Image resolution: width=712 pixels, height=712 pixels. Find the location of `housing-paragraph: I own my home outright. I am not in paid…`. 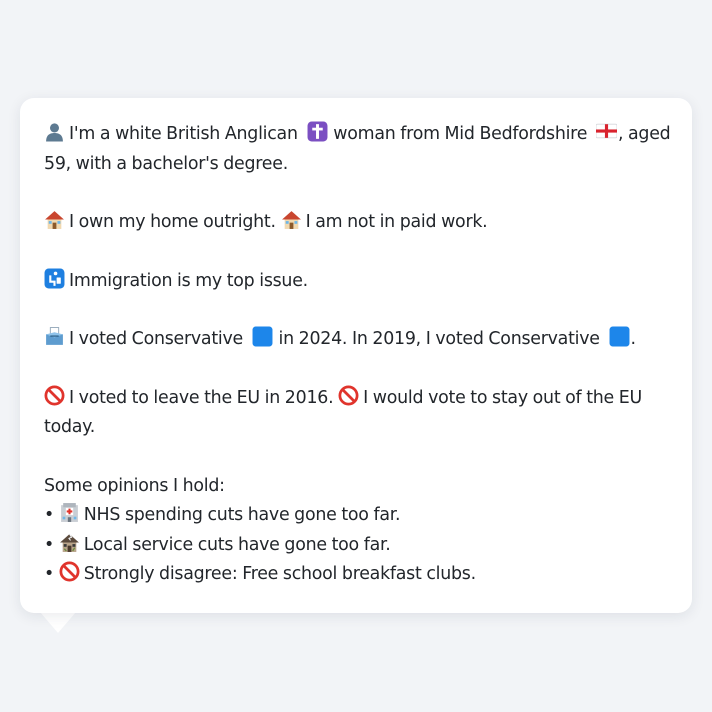

housing-paragraph: I own my home outright. I am not in paid… is located at coordinates (356, 223).